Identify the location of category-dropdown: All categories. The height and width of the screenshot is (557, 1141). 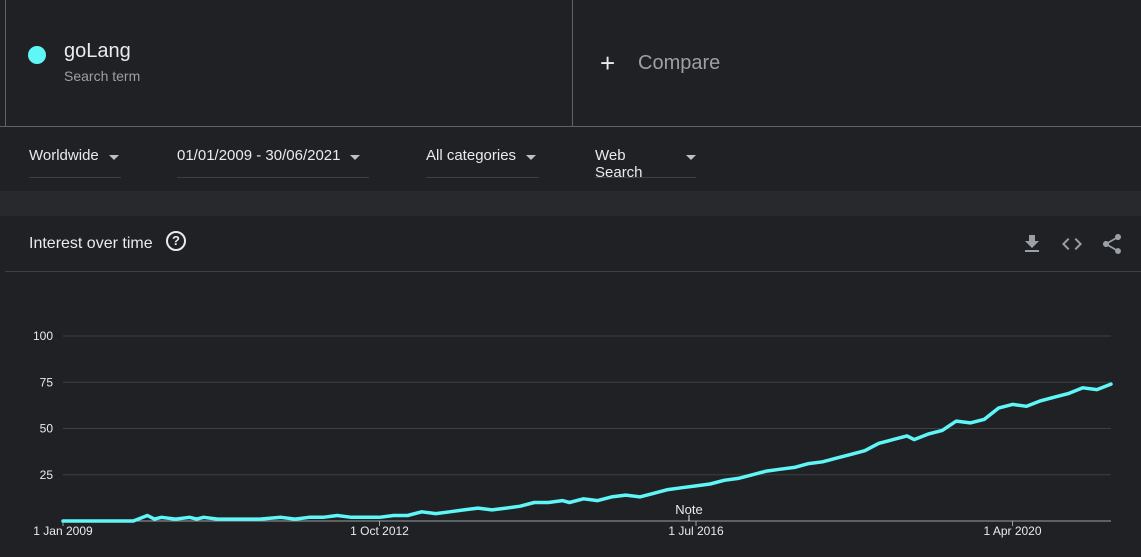
(482, 162).